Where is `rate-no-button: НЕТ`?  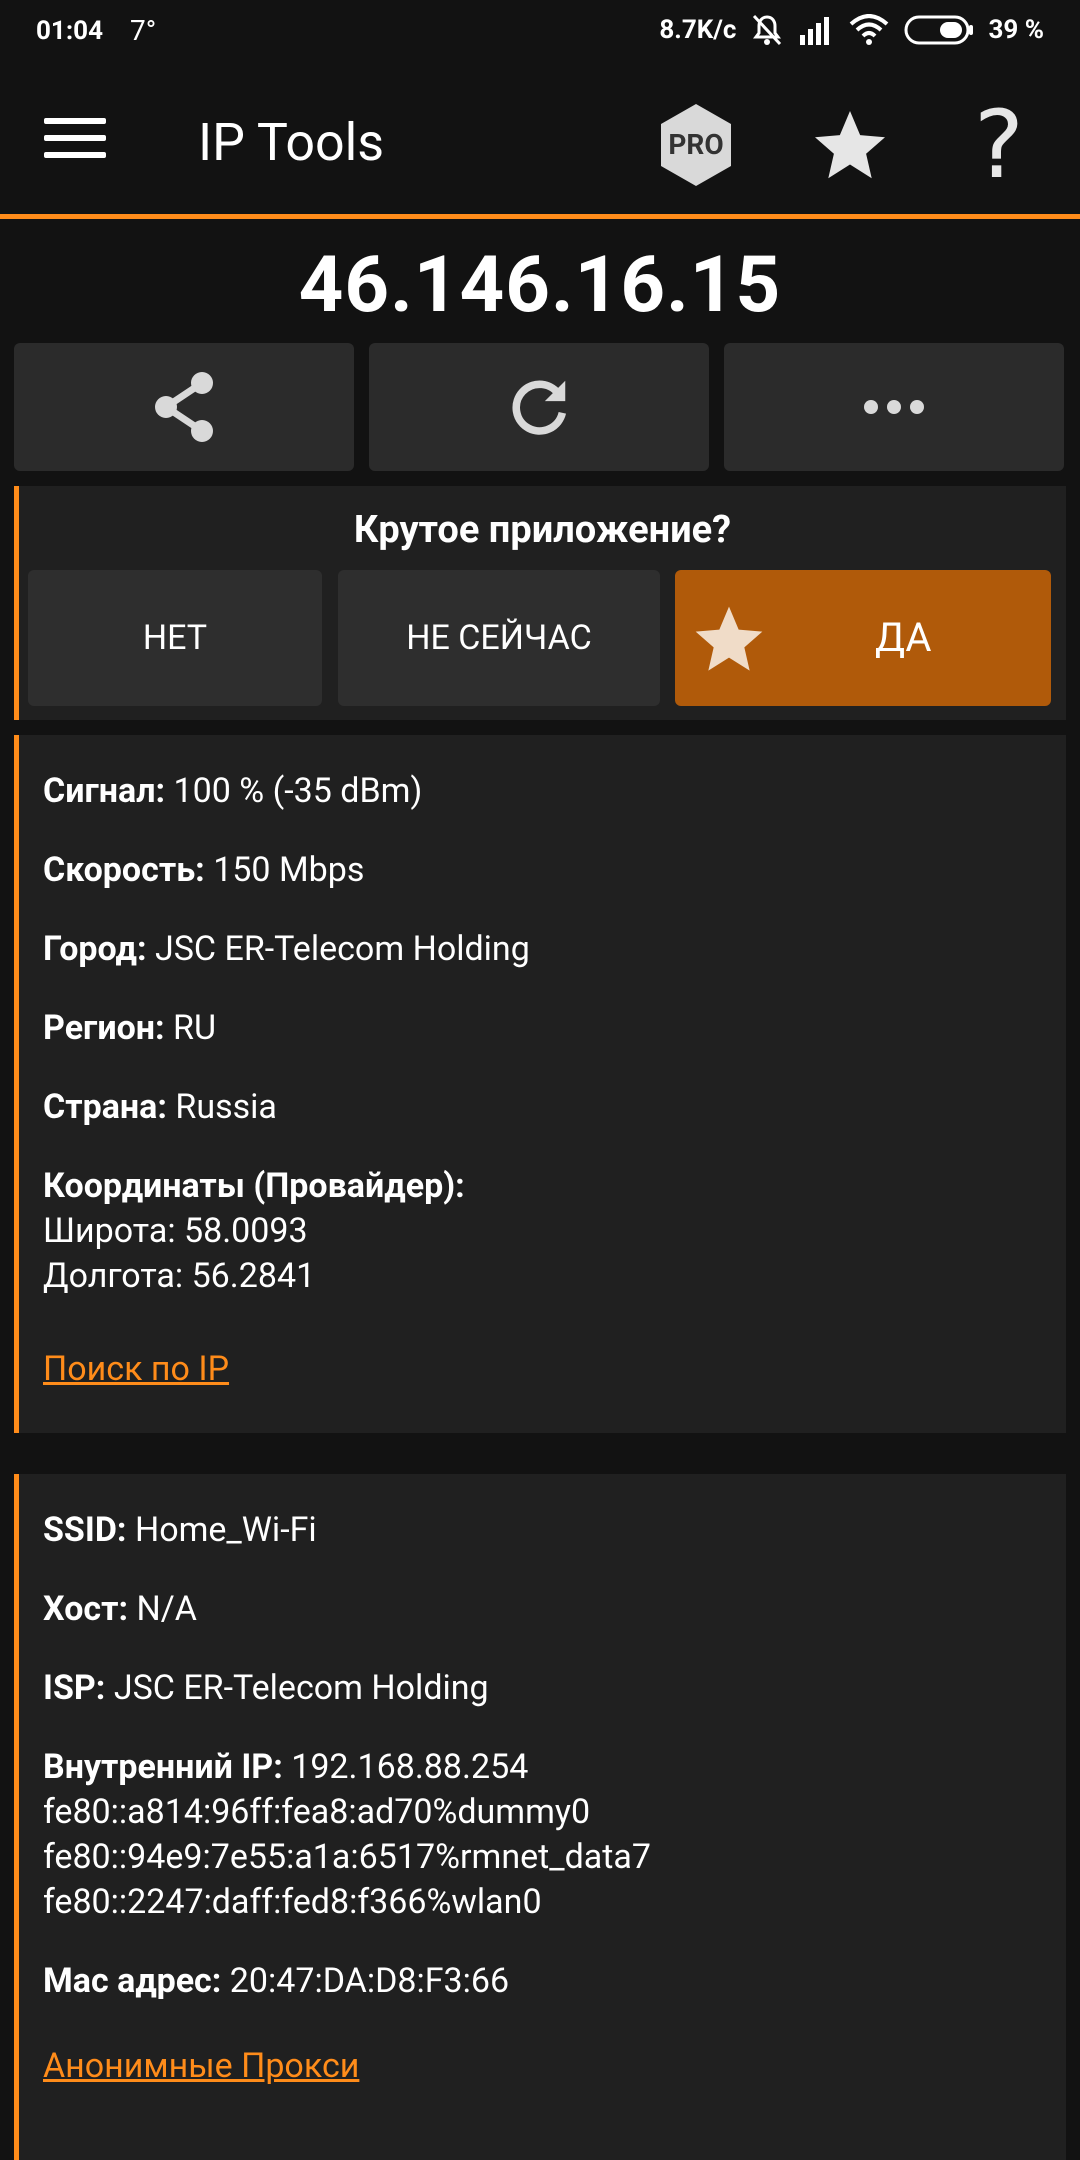 rate-no-button: НЕТ is located at coordinates (175, 638).